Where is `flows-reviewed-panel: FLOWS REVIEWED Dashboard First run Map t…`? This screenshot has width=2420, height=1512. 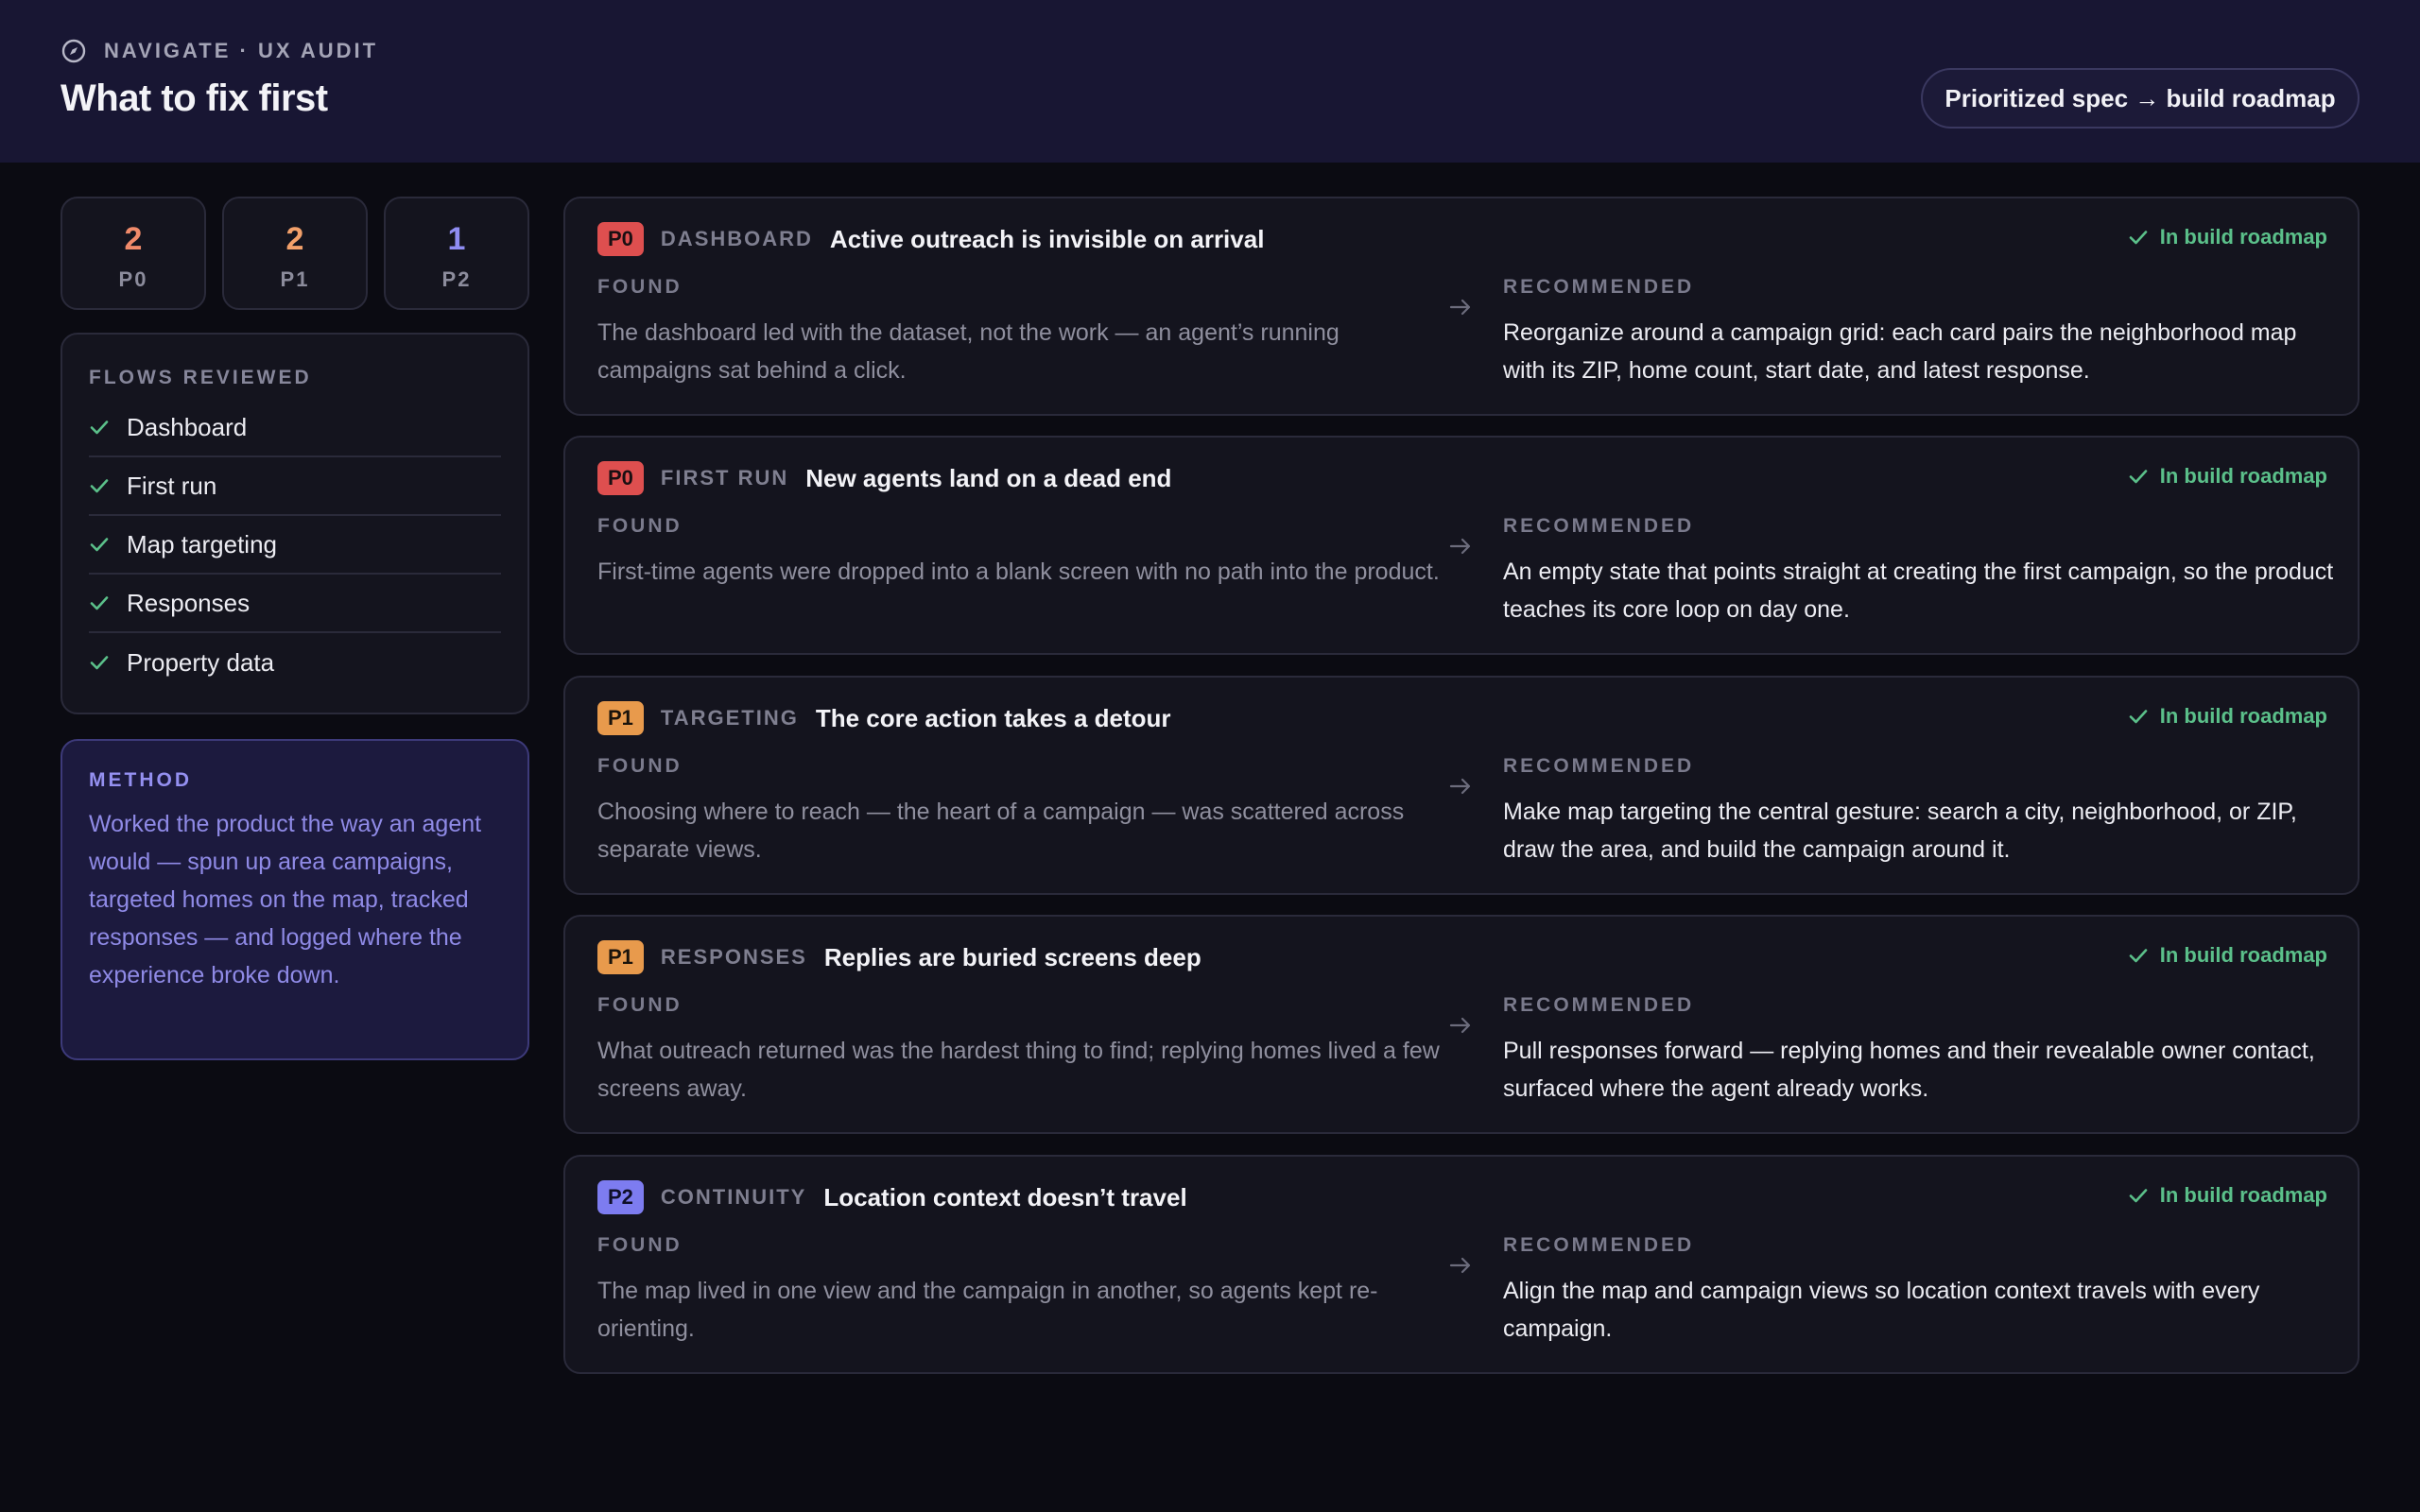
flows-reviewed-panel: FLOWS REVIEWED Dashboard First run Map t… is located at coordinates (294, 523).